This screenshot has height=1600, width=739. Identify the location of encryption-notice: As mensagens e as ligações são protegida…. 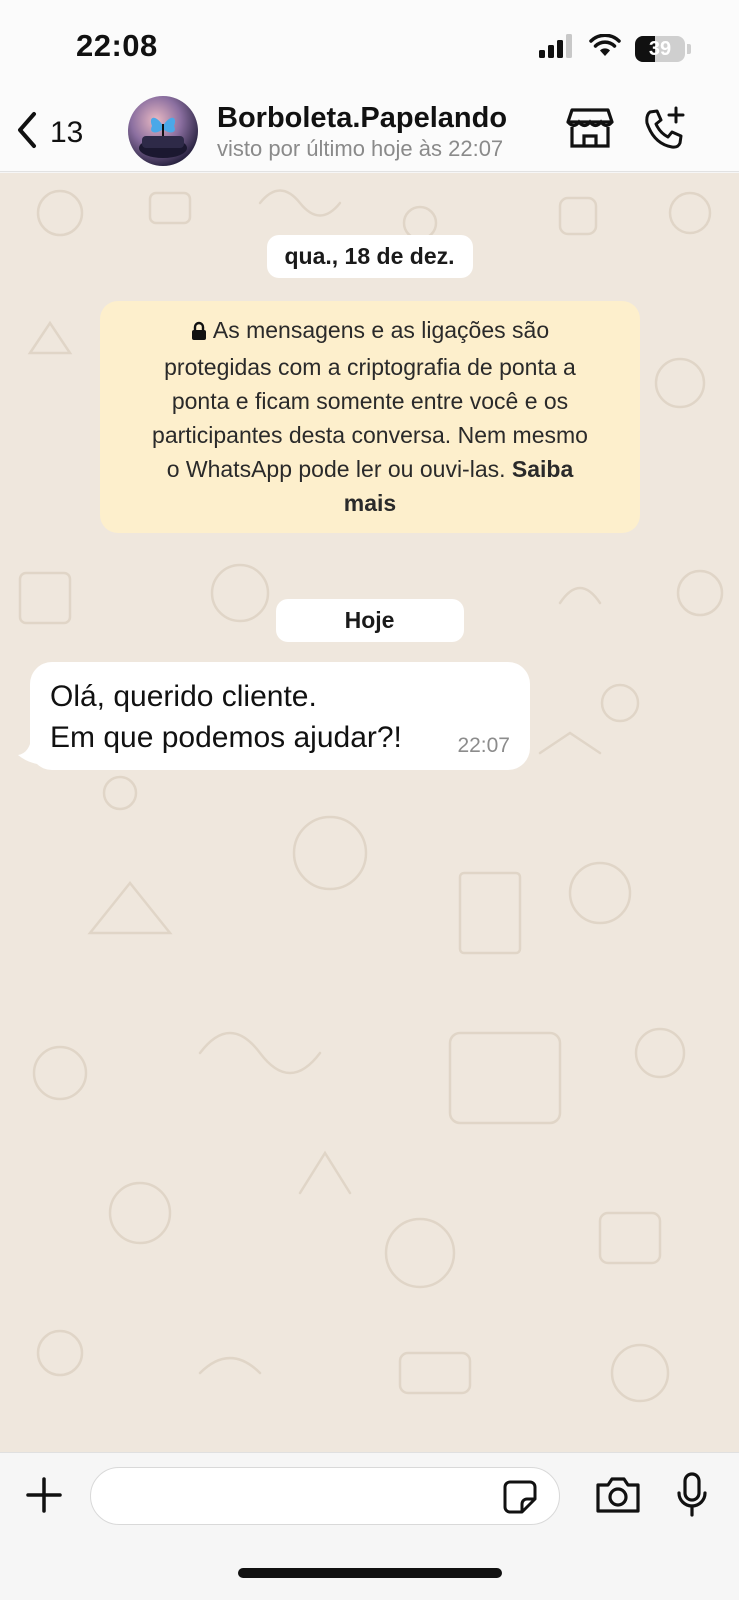
(370, 417).